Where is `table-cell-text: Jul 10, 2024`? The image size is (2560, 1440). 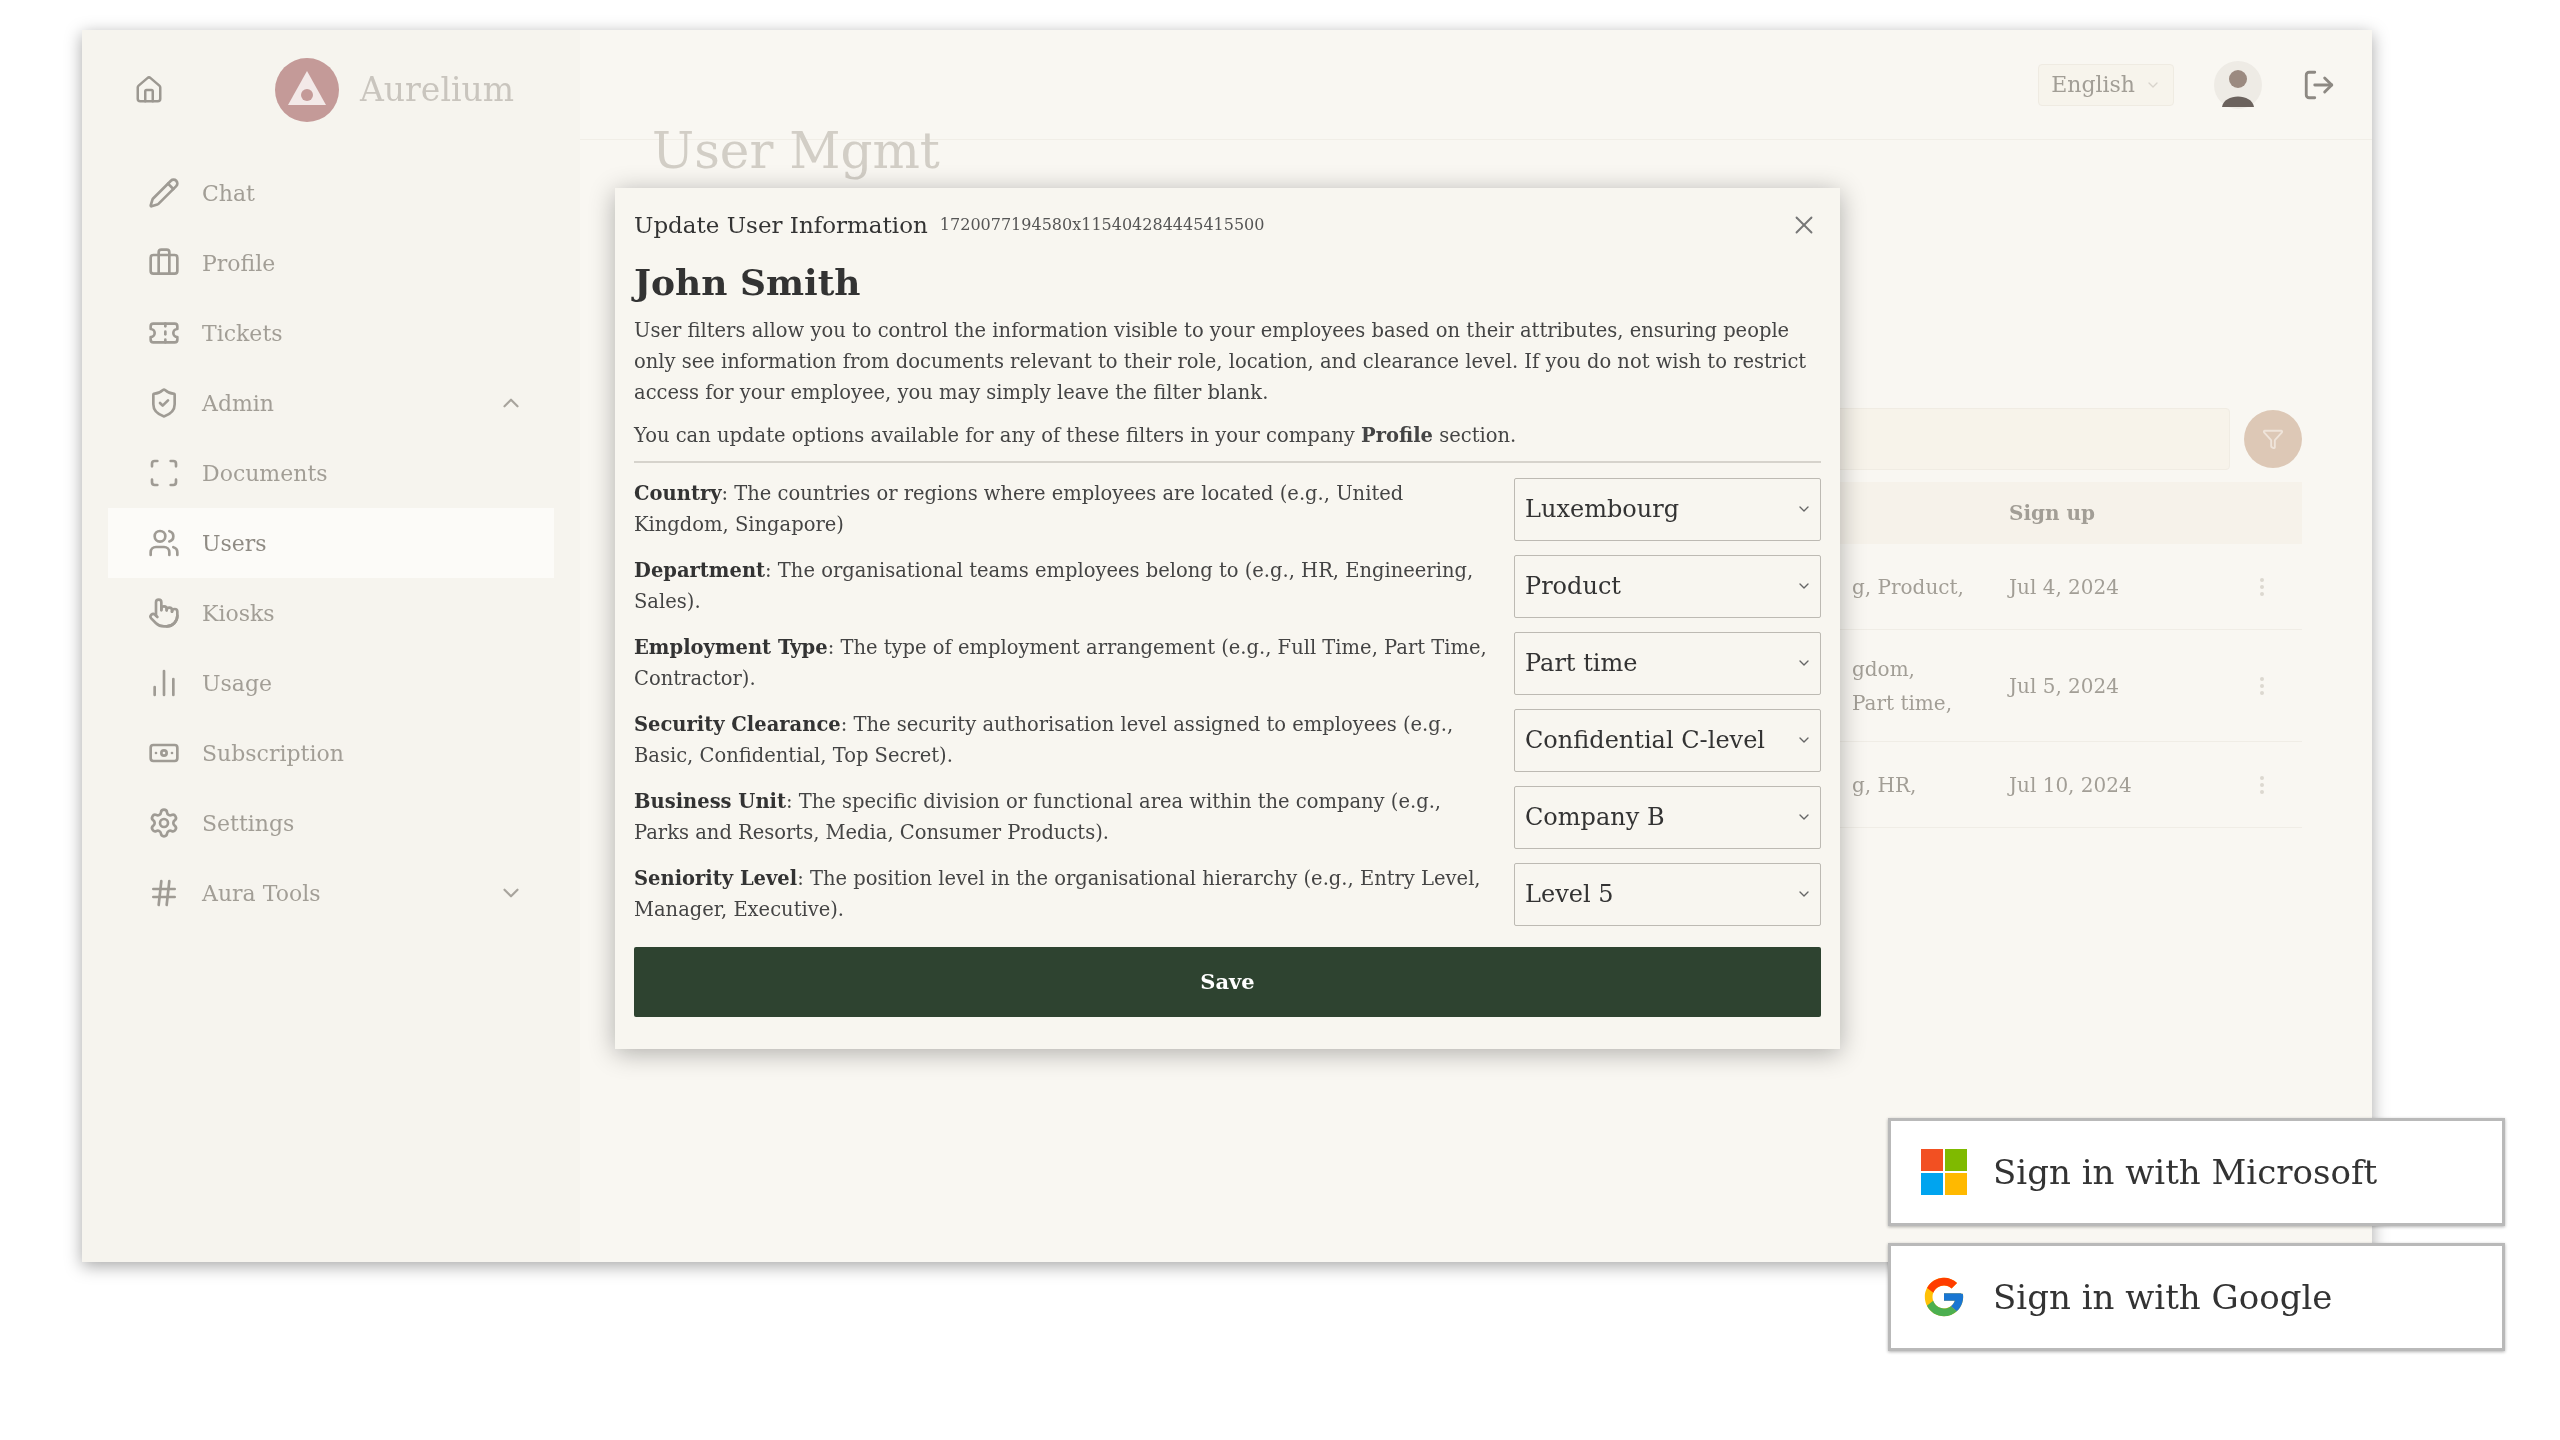 table-cell-text: Jul 10, 2024 is located at coordinates (2070, 785).